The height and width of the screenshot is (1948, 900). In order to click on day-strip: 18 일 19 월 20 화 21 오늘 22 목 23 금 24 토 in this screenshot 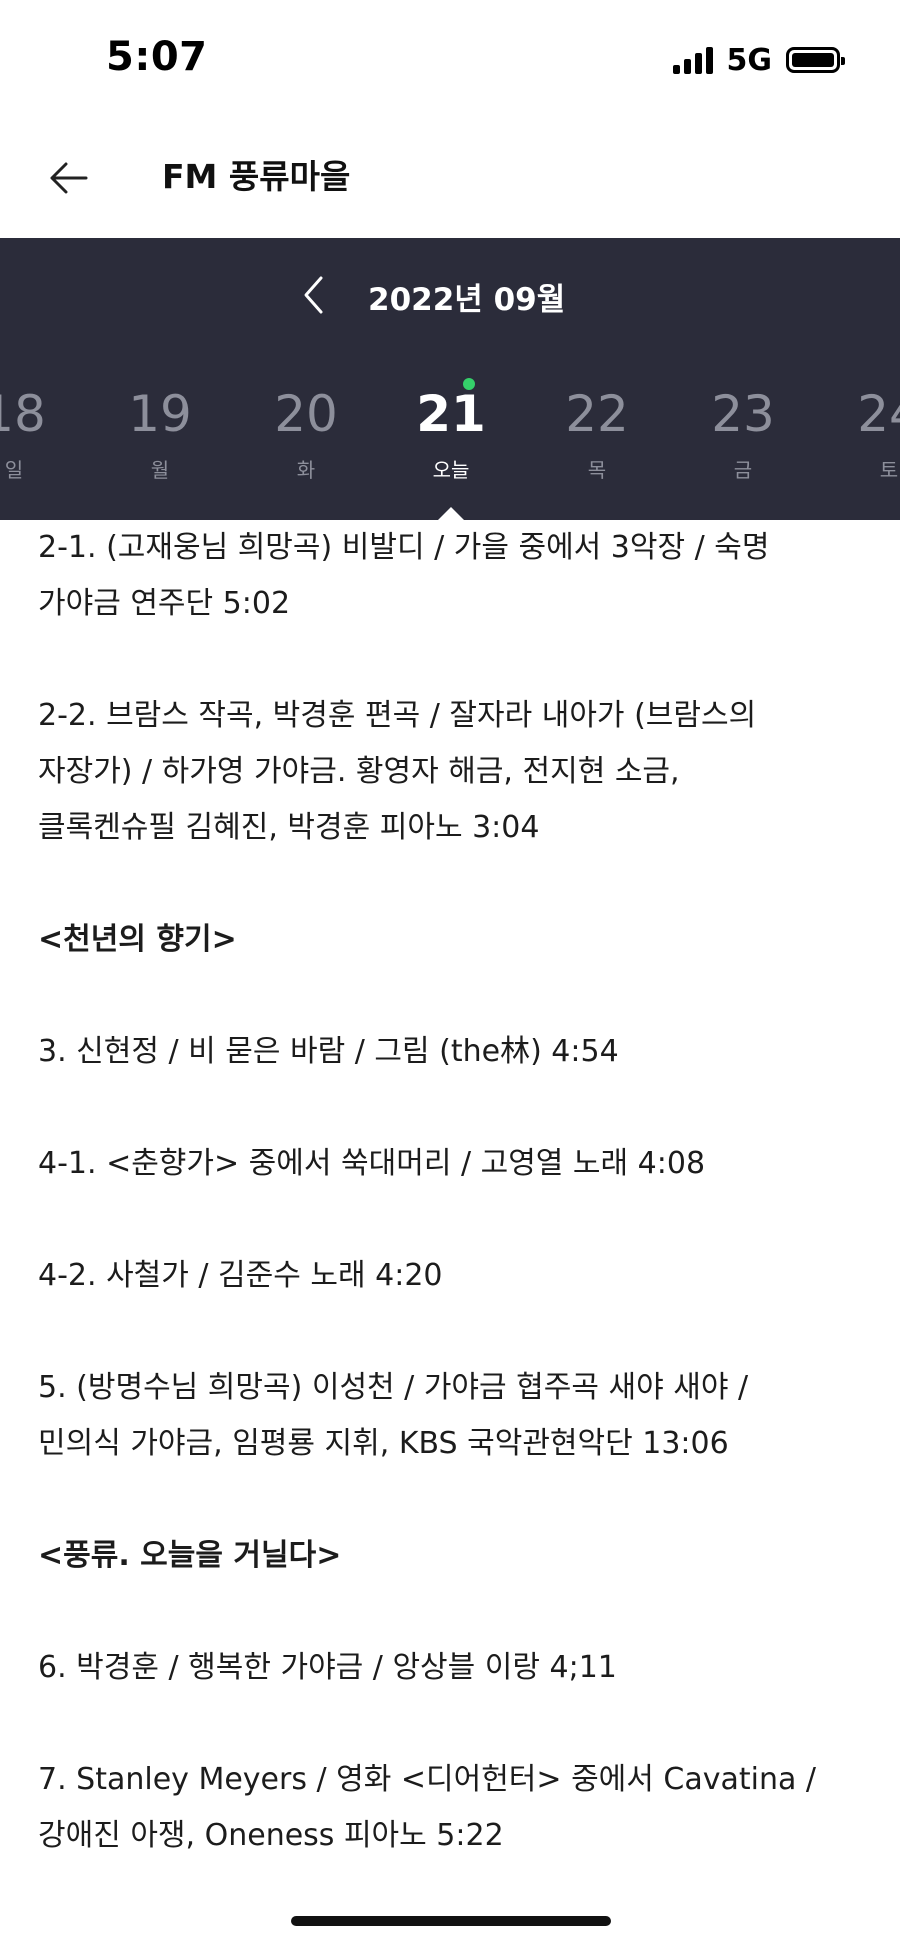, I will do `click(450, 441)`.